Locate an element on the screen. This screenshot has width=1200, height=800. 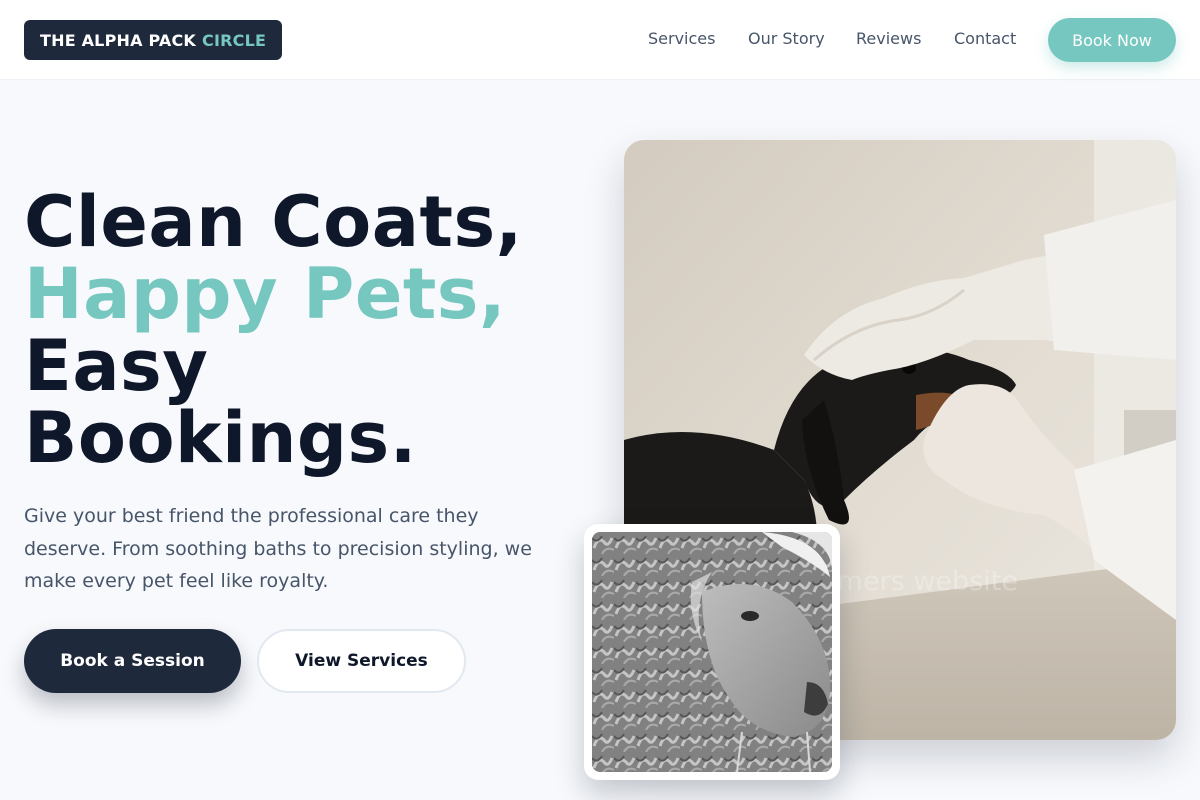
headline-line: Easy is located at coordinates (116, 366).